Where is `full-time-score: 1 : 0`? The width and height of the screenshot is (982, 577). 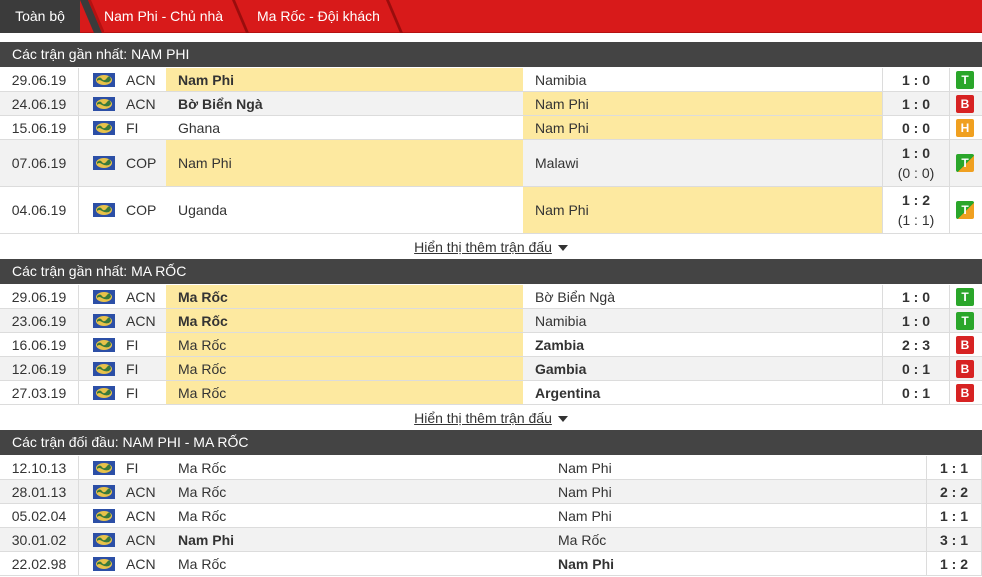
full-time-score: 1 : 0 is located at coordinates (915, 103).